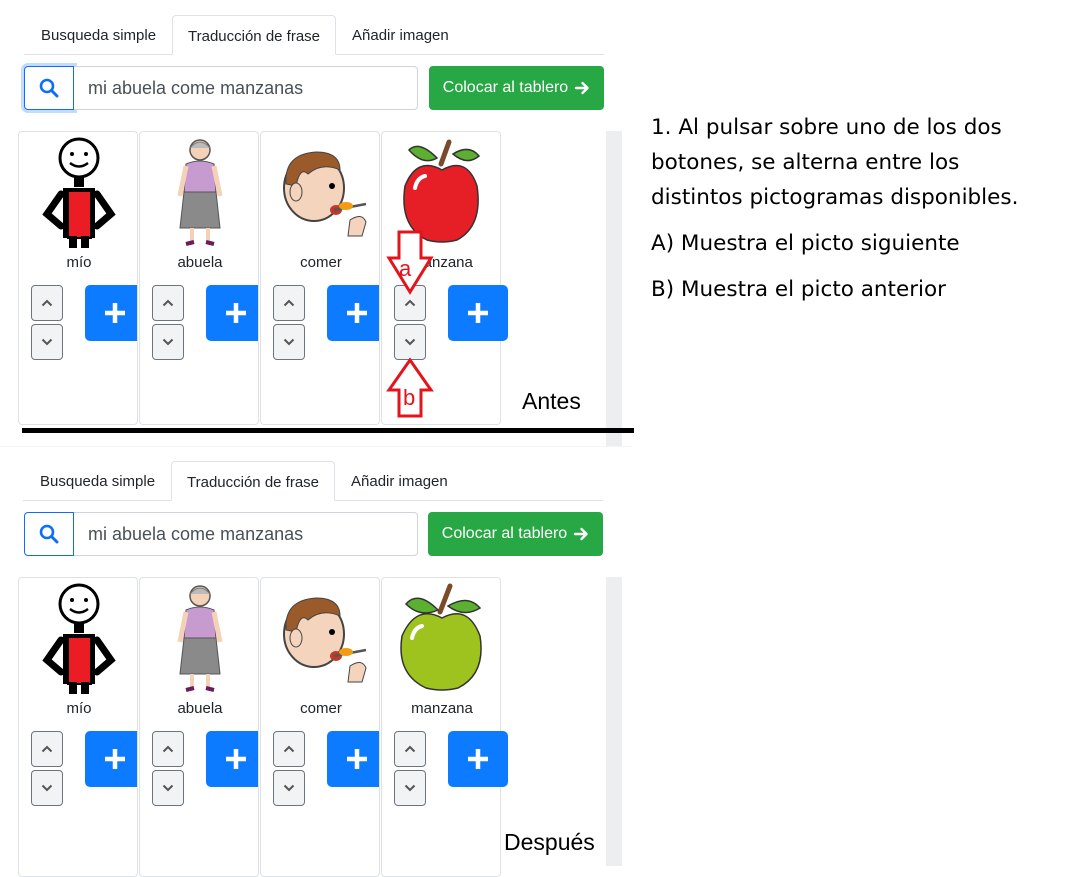  I want to click on divider, so click(328, 430).